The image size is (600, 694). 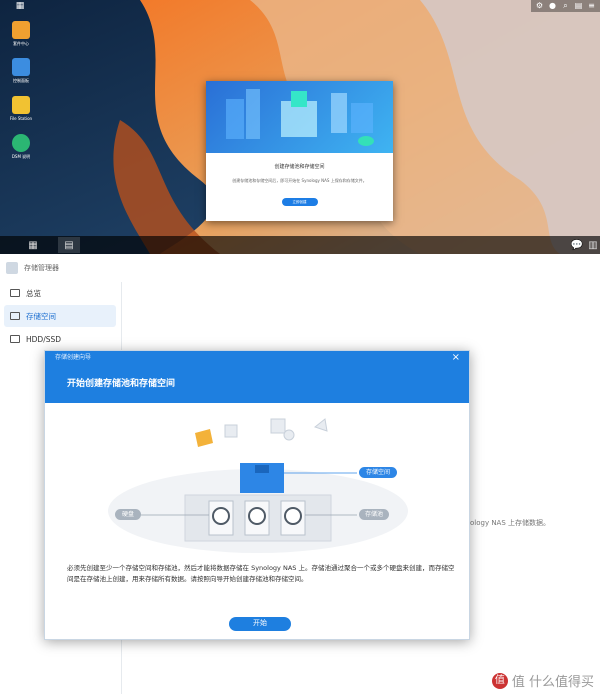 What do you see at coordinates (258, 485) in the screenshot?
I see `storage-illustration` at bounding box center [258, 485].